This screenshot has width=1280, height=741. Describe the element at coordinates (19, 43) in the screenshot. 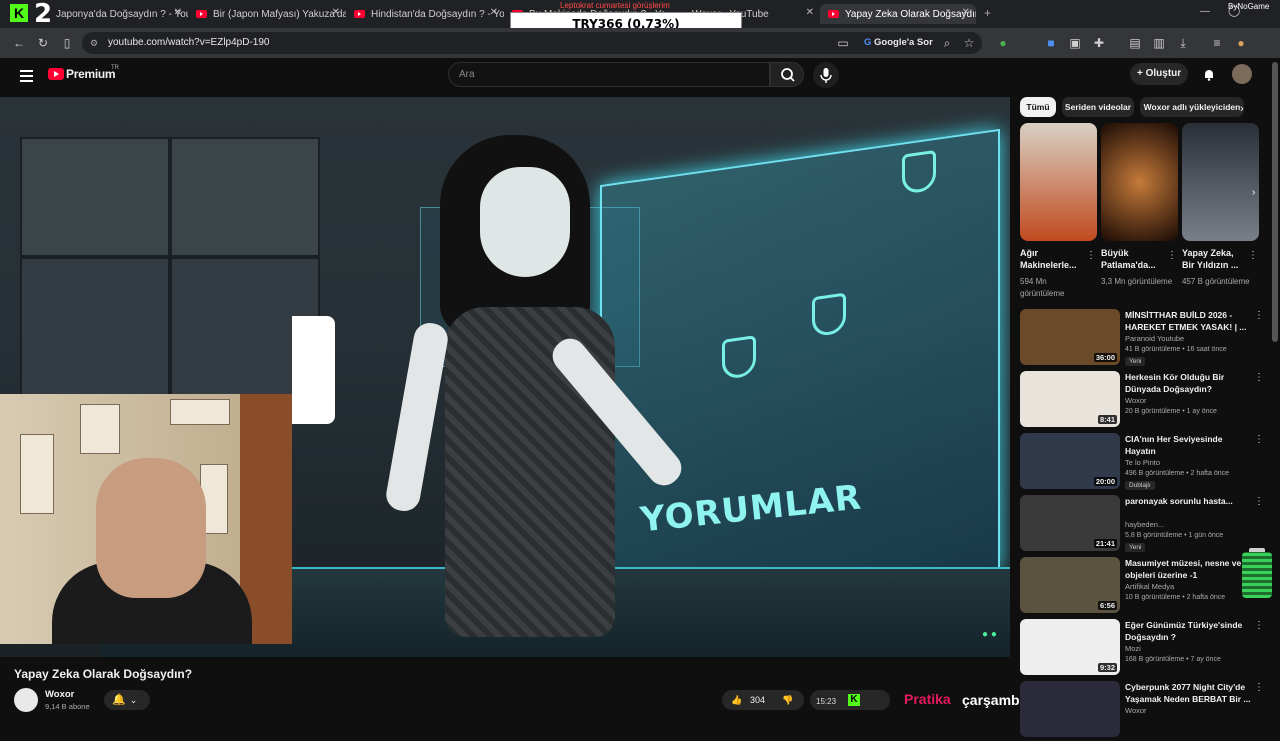

I see `back-icon: ←` at that location.